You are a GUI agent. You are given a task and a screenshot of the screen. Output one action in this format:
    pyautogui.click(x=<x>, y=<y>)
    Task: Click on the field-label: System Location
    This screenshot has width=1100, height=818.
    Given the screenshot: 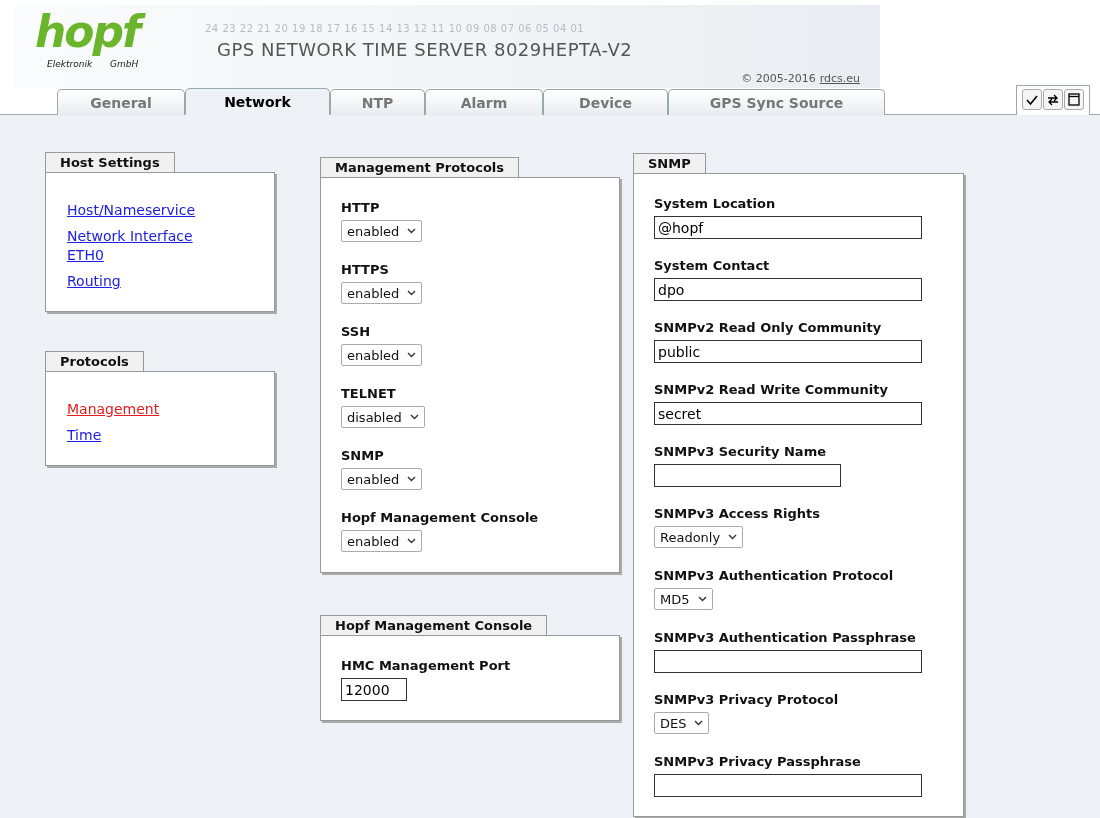 What is the action you would take?
    pyautogui.click(x=715, y=204)
    